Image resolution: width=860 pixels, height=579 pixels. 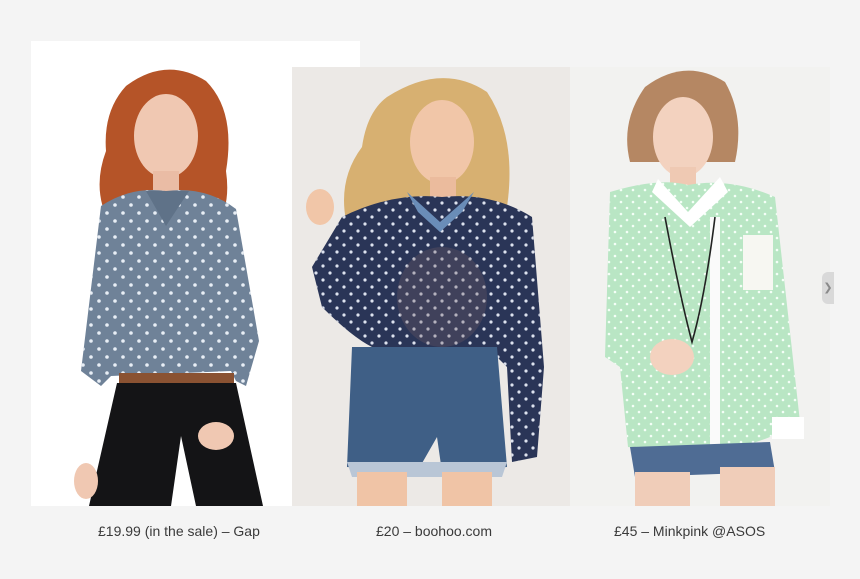 What do you see at coordinates (434, 531) in the screenshot?
I see `caption-boohoo: £20 – boohoo.com` at bounding box center [434, 531].